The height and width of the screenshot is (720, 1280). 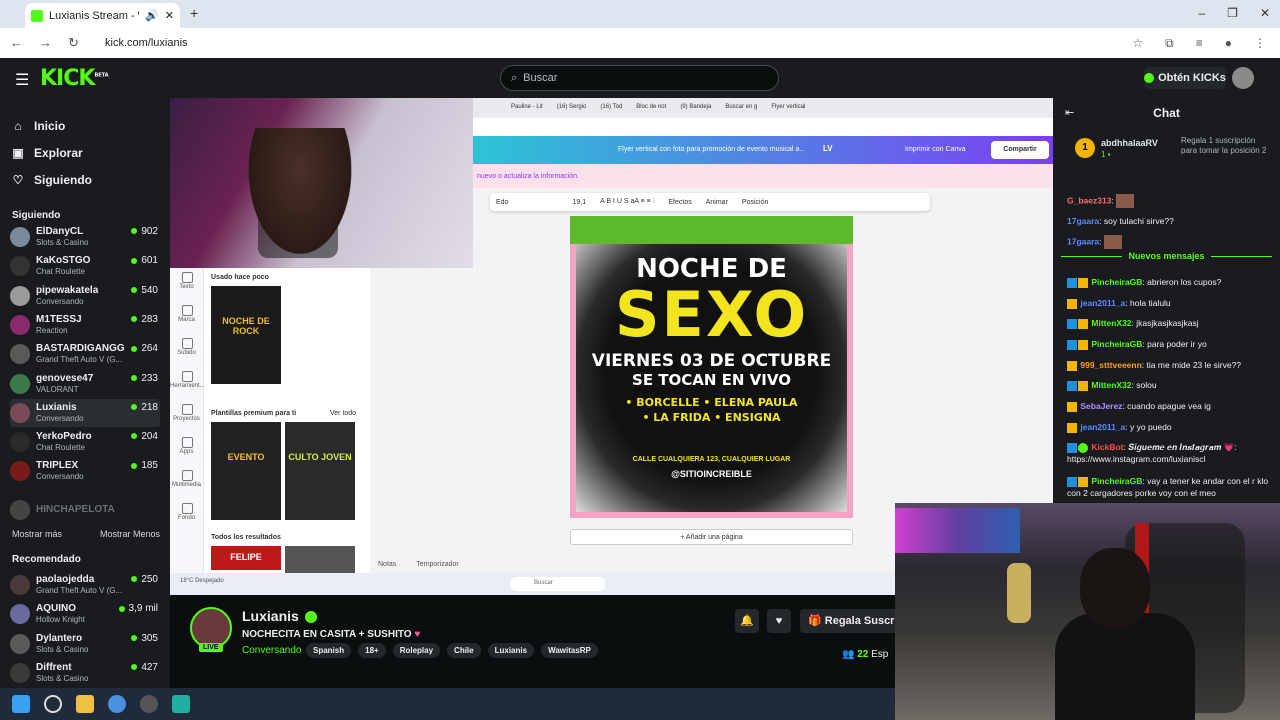 I want to click on pinned-user: abdhhalaaRV, so click(x=1129, y=143).